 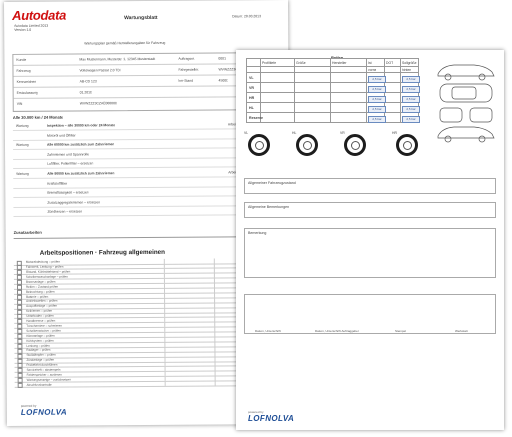 I want to click on info-label: km-Stand, so click(x=186, y=80).